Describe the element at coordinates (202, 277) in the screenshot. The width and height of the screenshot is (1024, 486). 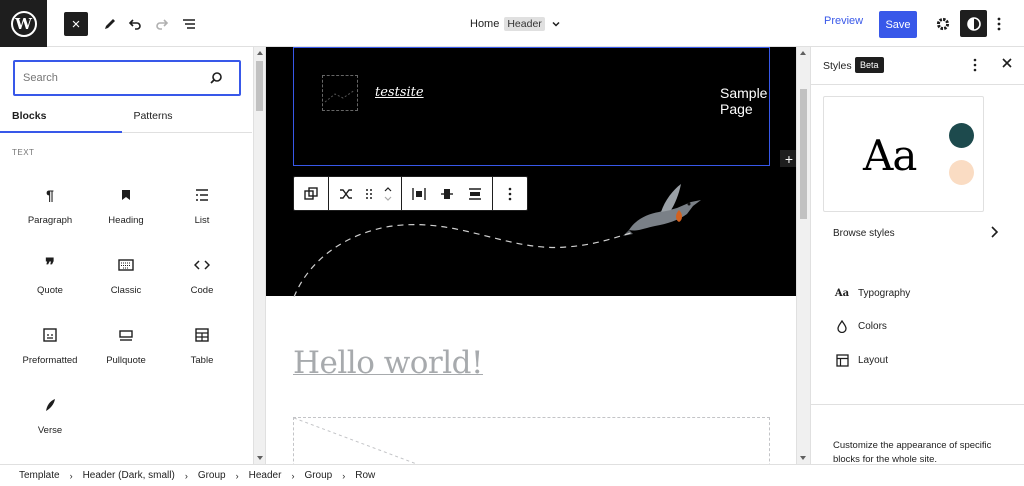
I see `block-item-code: Code` at that location.